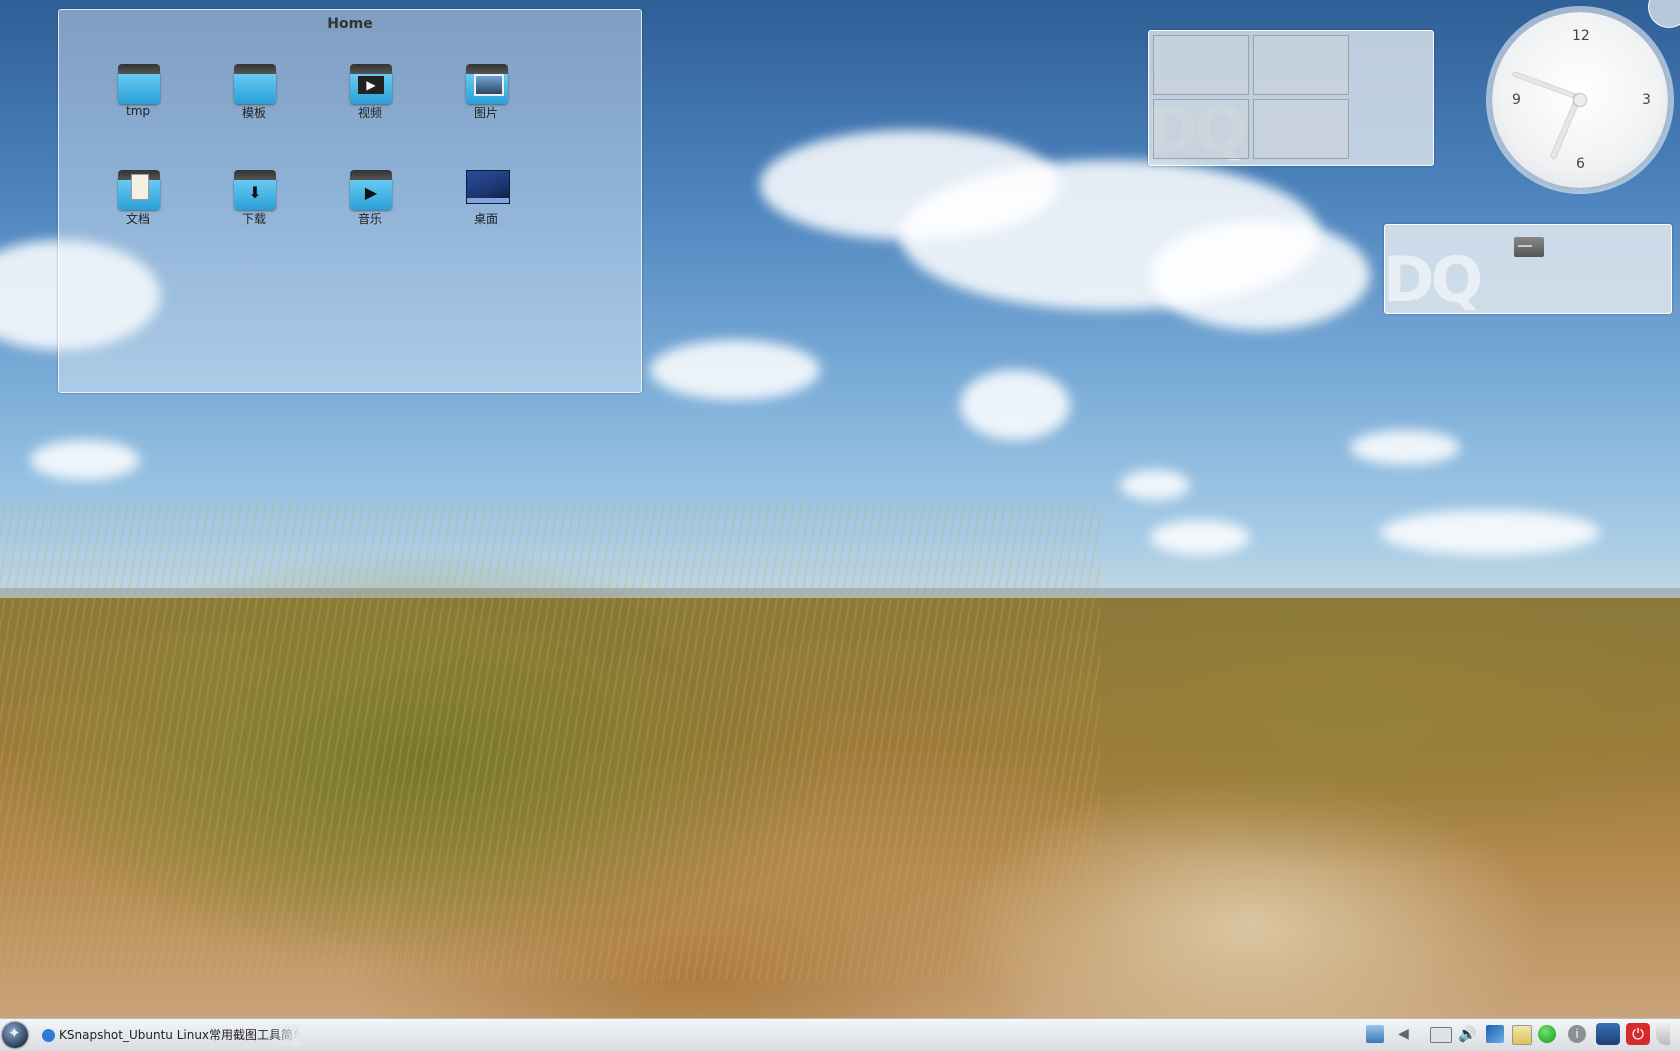 This screenshot has height=1051, width=1680. Describe the element at coordinates (139, 190) in the screenshot. I see `folder-documents-icon` at that location.